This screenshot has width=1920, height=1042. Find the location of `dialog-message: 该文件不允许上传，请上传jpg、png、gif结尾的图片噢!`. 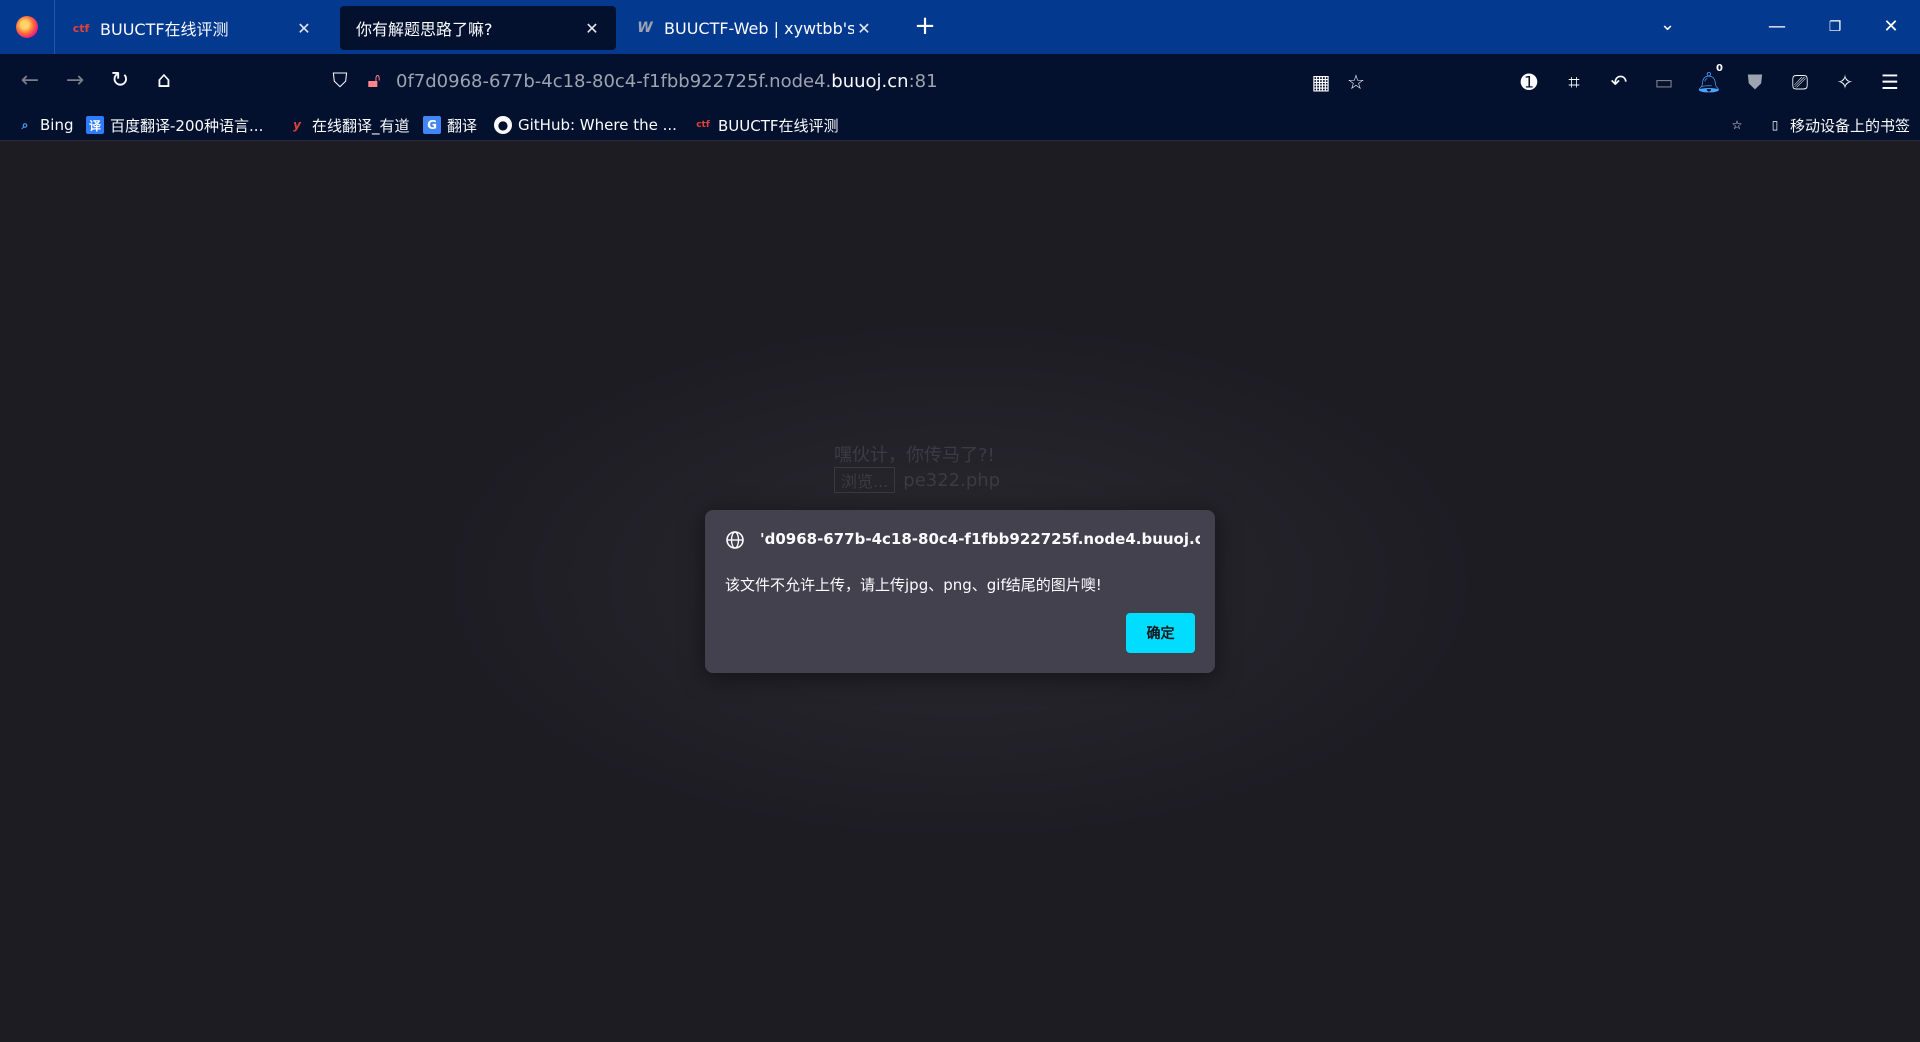

dialog-message: 该文件不允许上传，请上传jpg、png、gif结尾的图片噢! is located at coordinates (913, 585).